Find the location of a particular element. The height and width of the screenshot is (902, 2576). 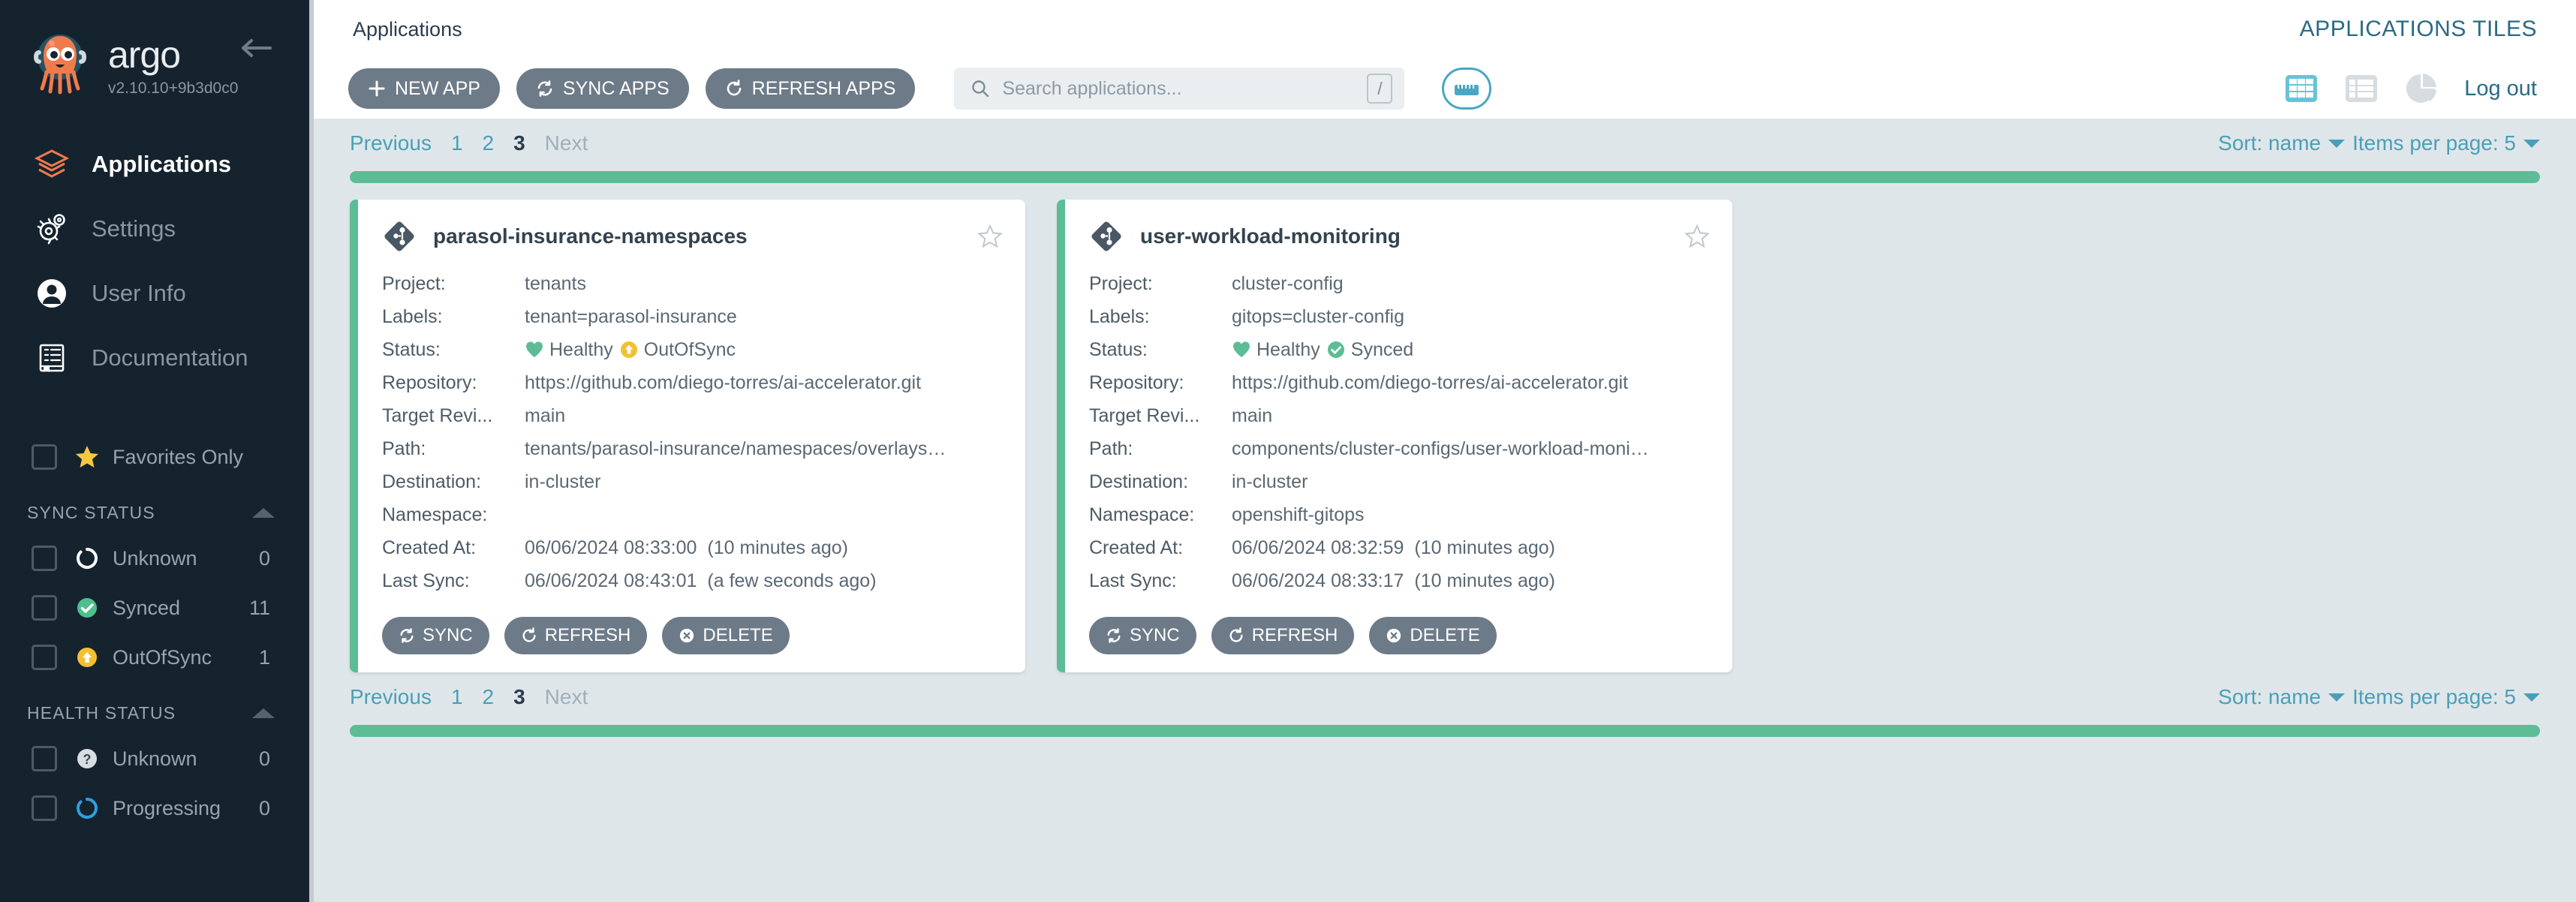

filter-health-progressing: Progressing 0 is located at coordinates (154, 808).